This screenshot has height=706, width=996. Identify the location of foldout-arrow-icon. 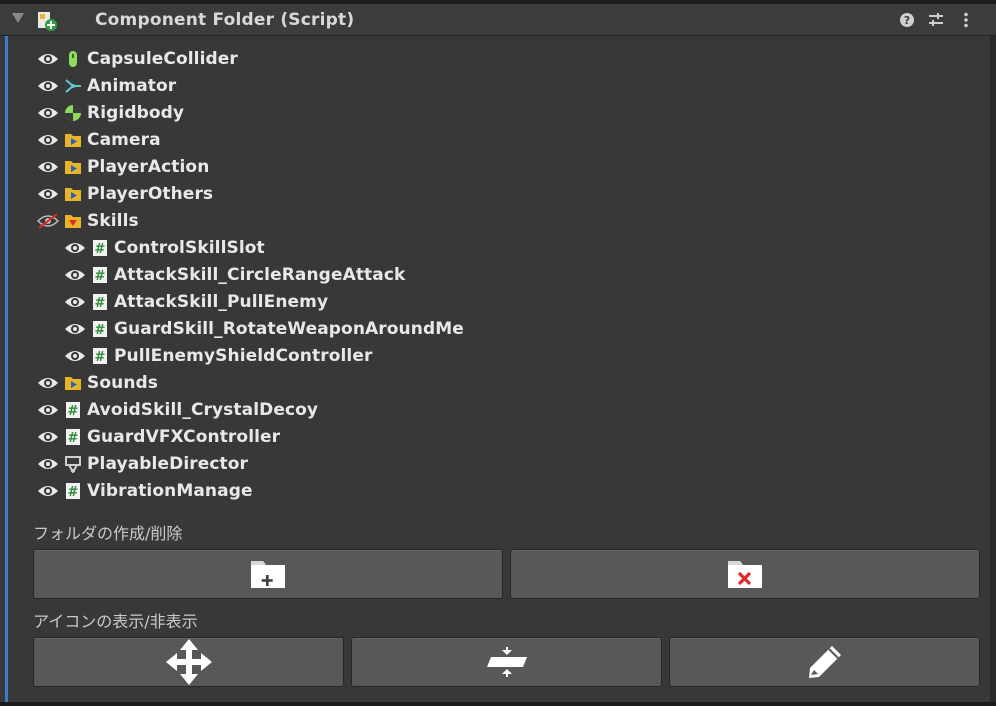
(18, 18).